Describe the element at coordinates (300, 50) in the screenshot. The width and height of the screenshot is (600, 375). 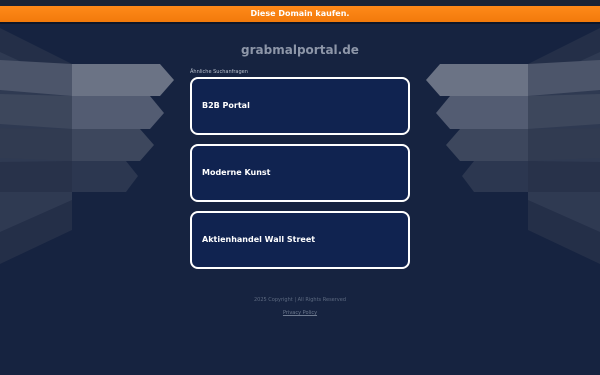
I see `domain-title: grabmalportal.de` at that location.